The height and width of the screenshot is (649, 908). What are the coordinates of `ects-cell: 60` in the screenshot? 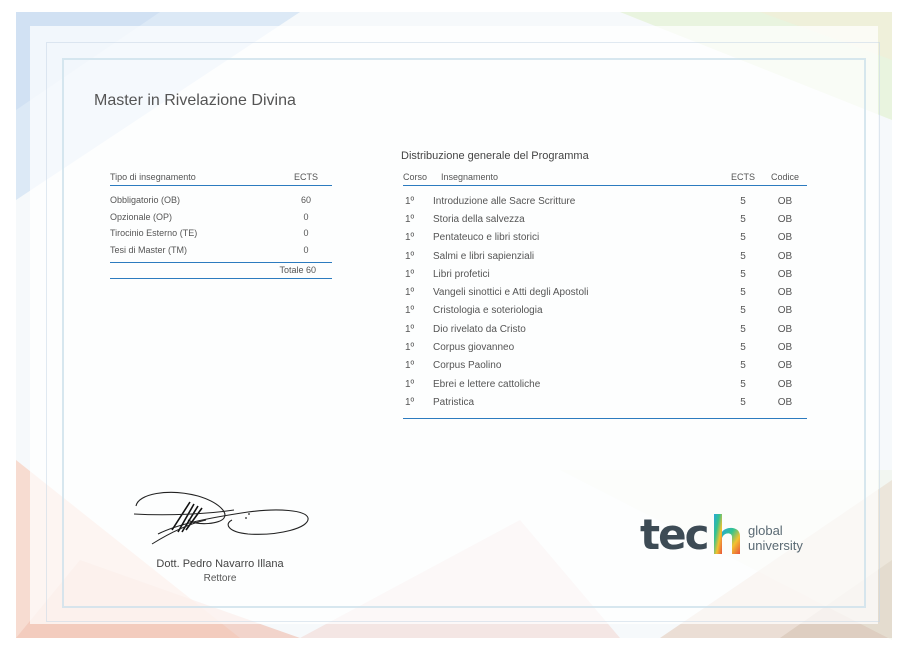 It's located at (305, 200).